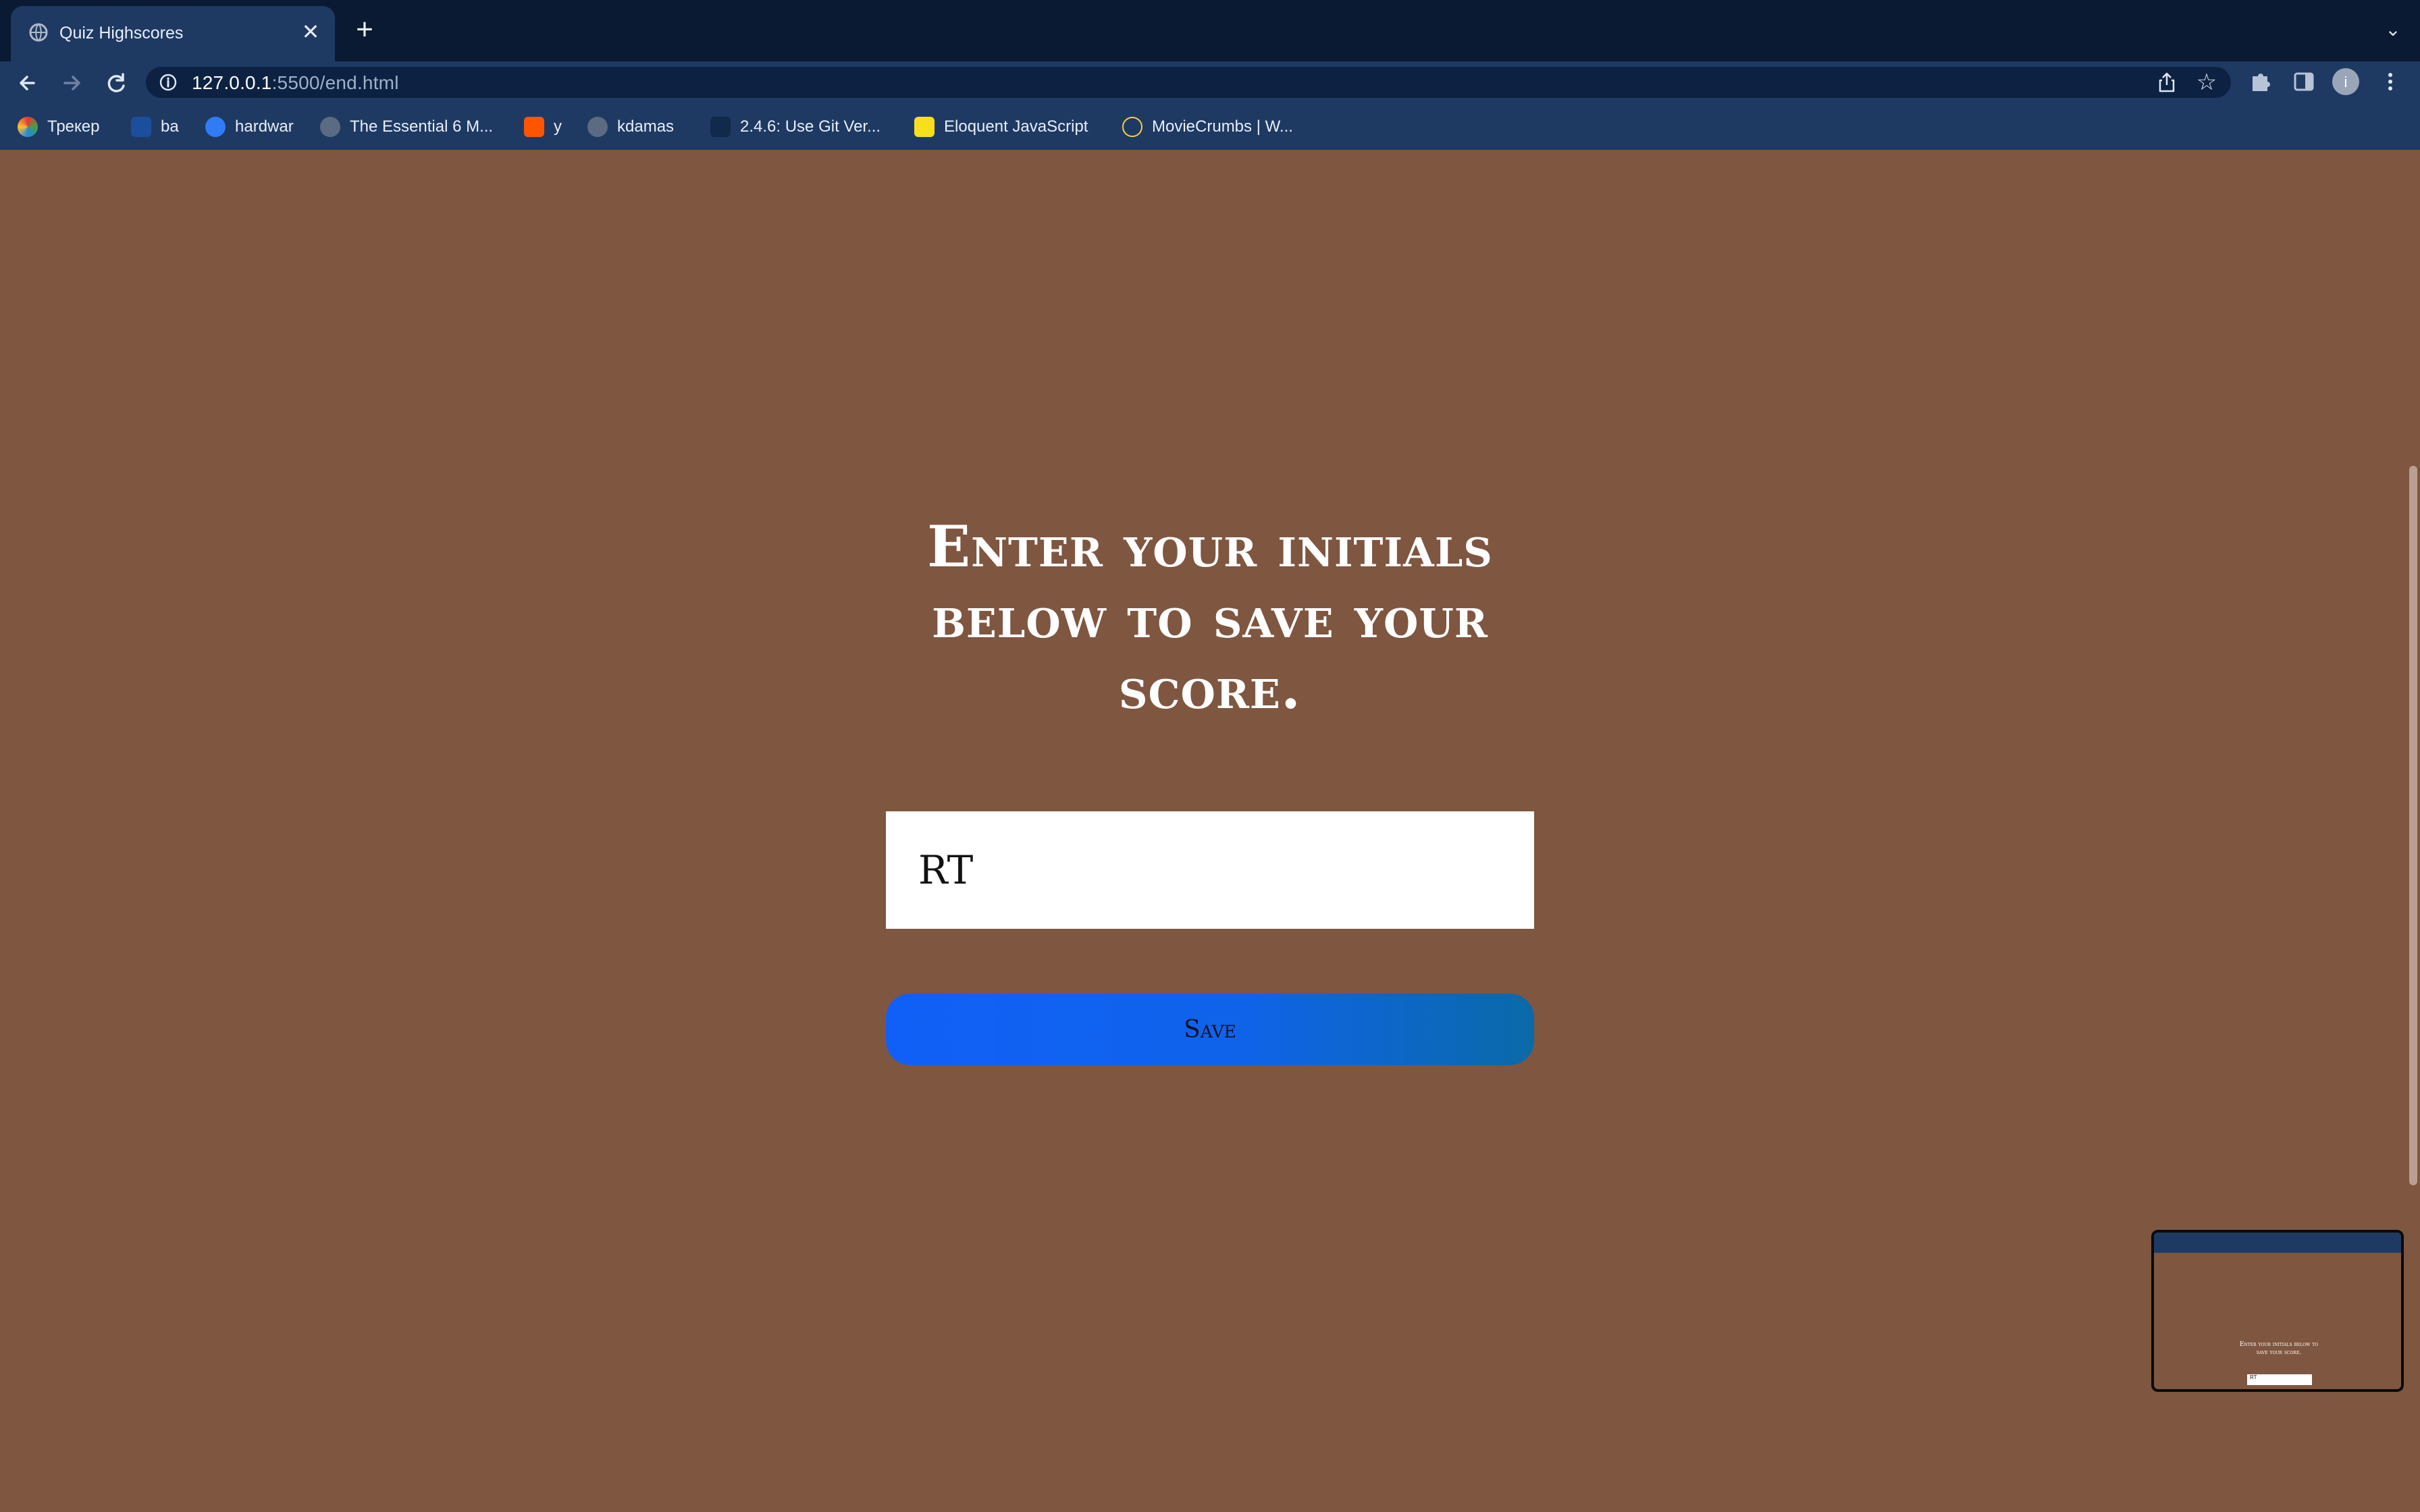  I want to click on moviecrumbs-icon, so click(1132, 127).